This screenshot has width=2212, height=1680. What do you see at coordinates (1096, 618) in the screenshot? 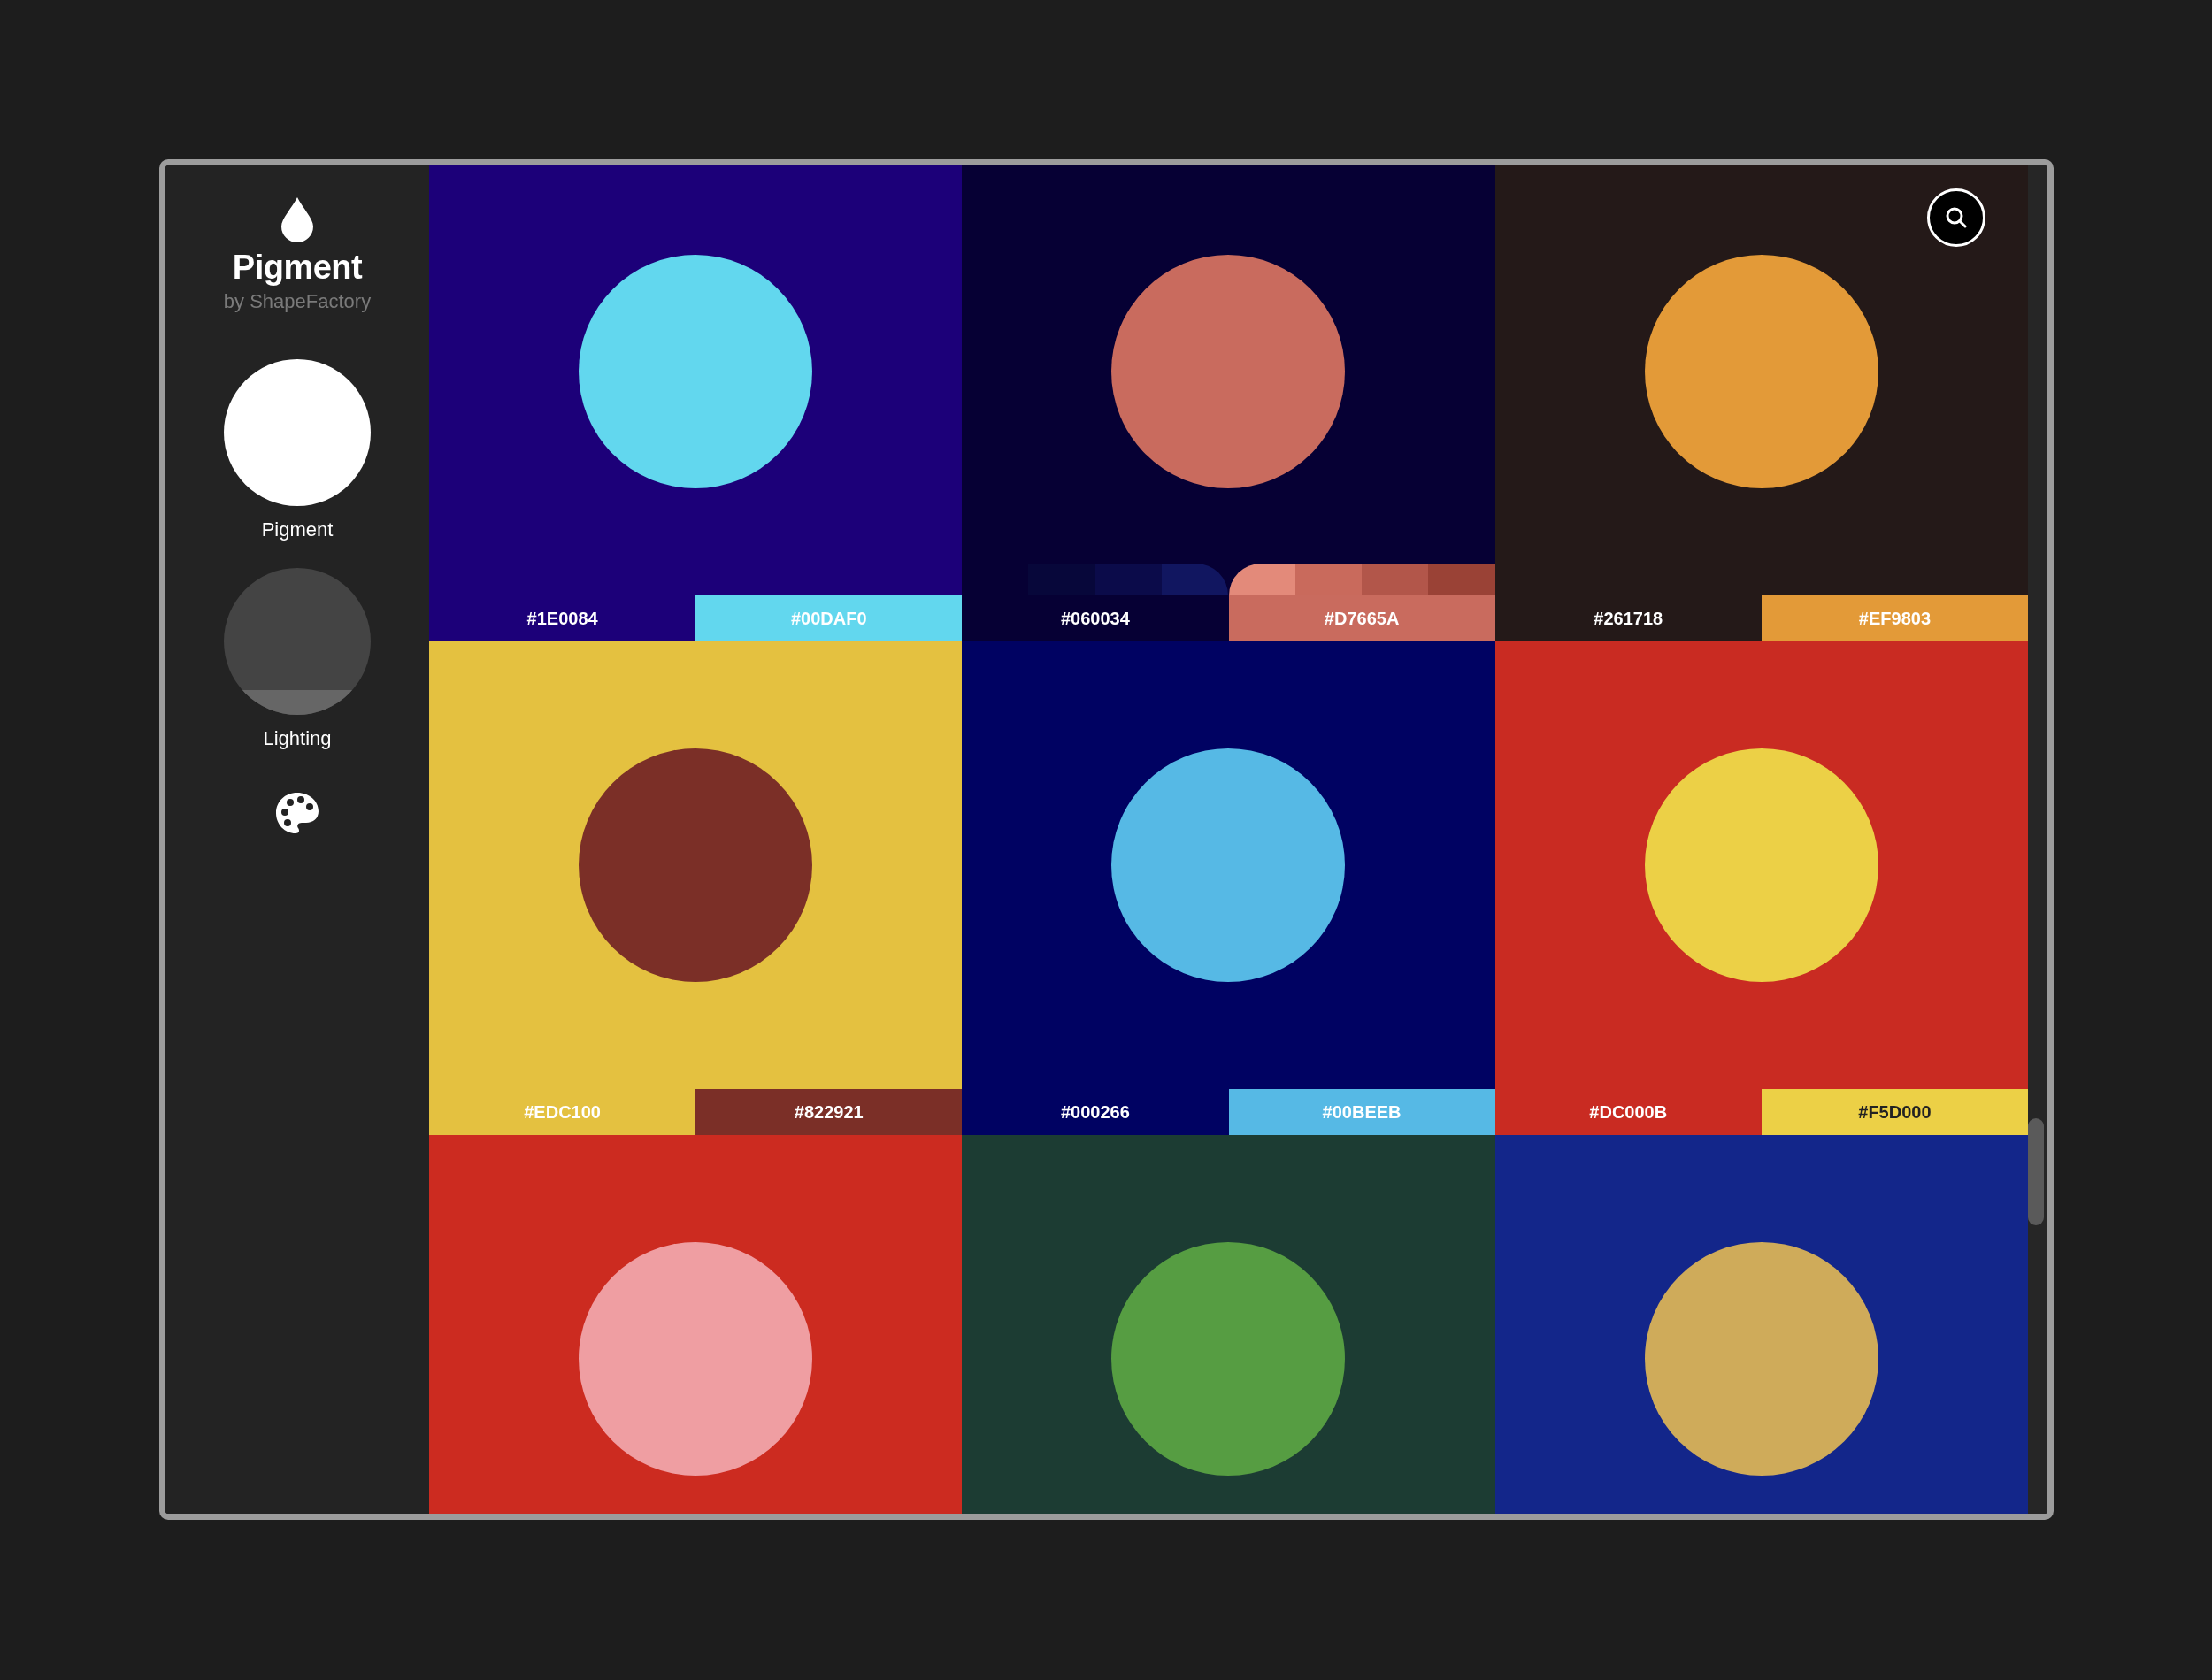
I see `hex-label: #060034` at bounding box center [1096, 618].